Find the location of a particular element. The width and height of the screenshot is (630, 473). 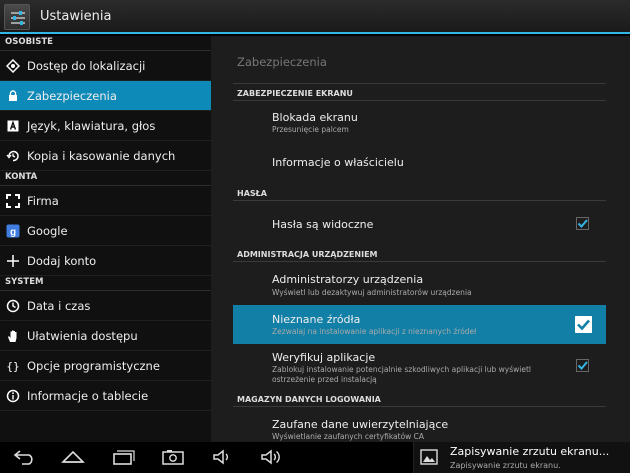

sidebar-item-corporate: Firma is located at coordinates (105, 201).